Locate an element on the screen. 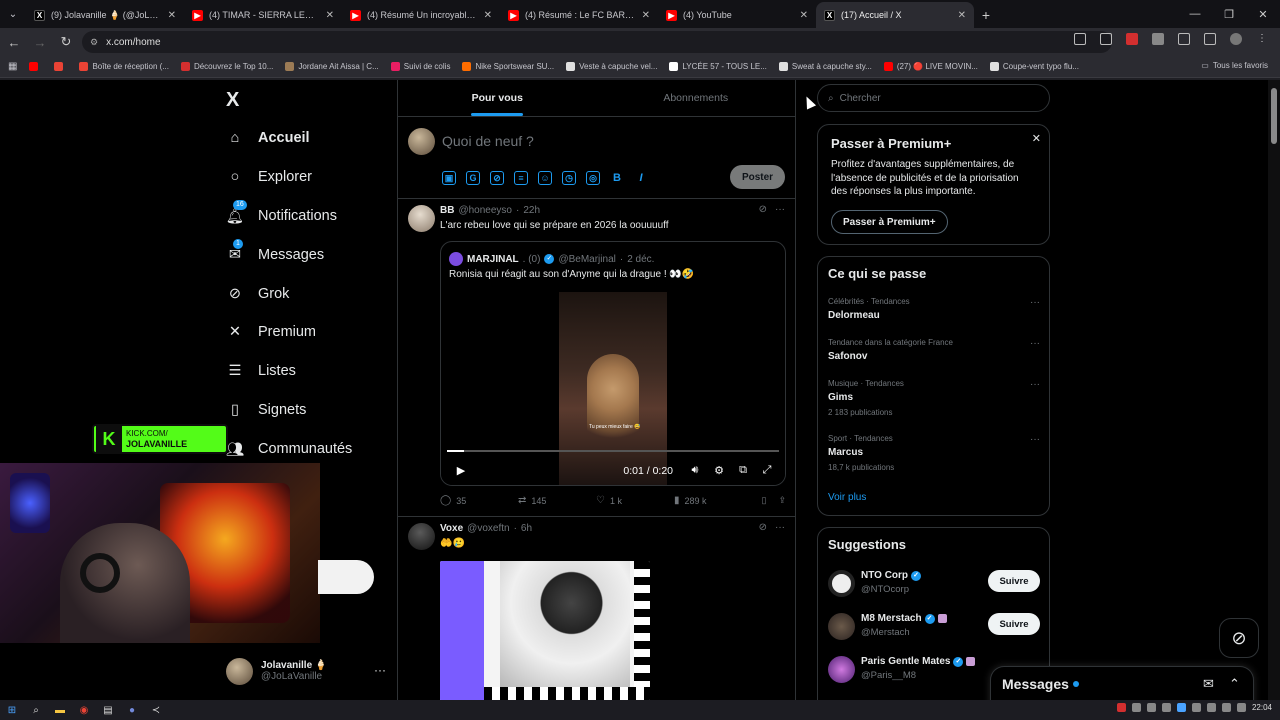 This screenshot has height=720, width=1280. search-input: ⌕ Chercher is located at coordinates (933, 98).